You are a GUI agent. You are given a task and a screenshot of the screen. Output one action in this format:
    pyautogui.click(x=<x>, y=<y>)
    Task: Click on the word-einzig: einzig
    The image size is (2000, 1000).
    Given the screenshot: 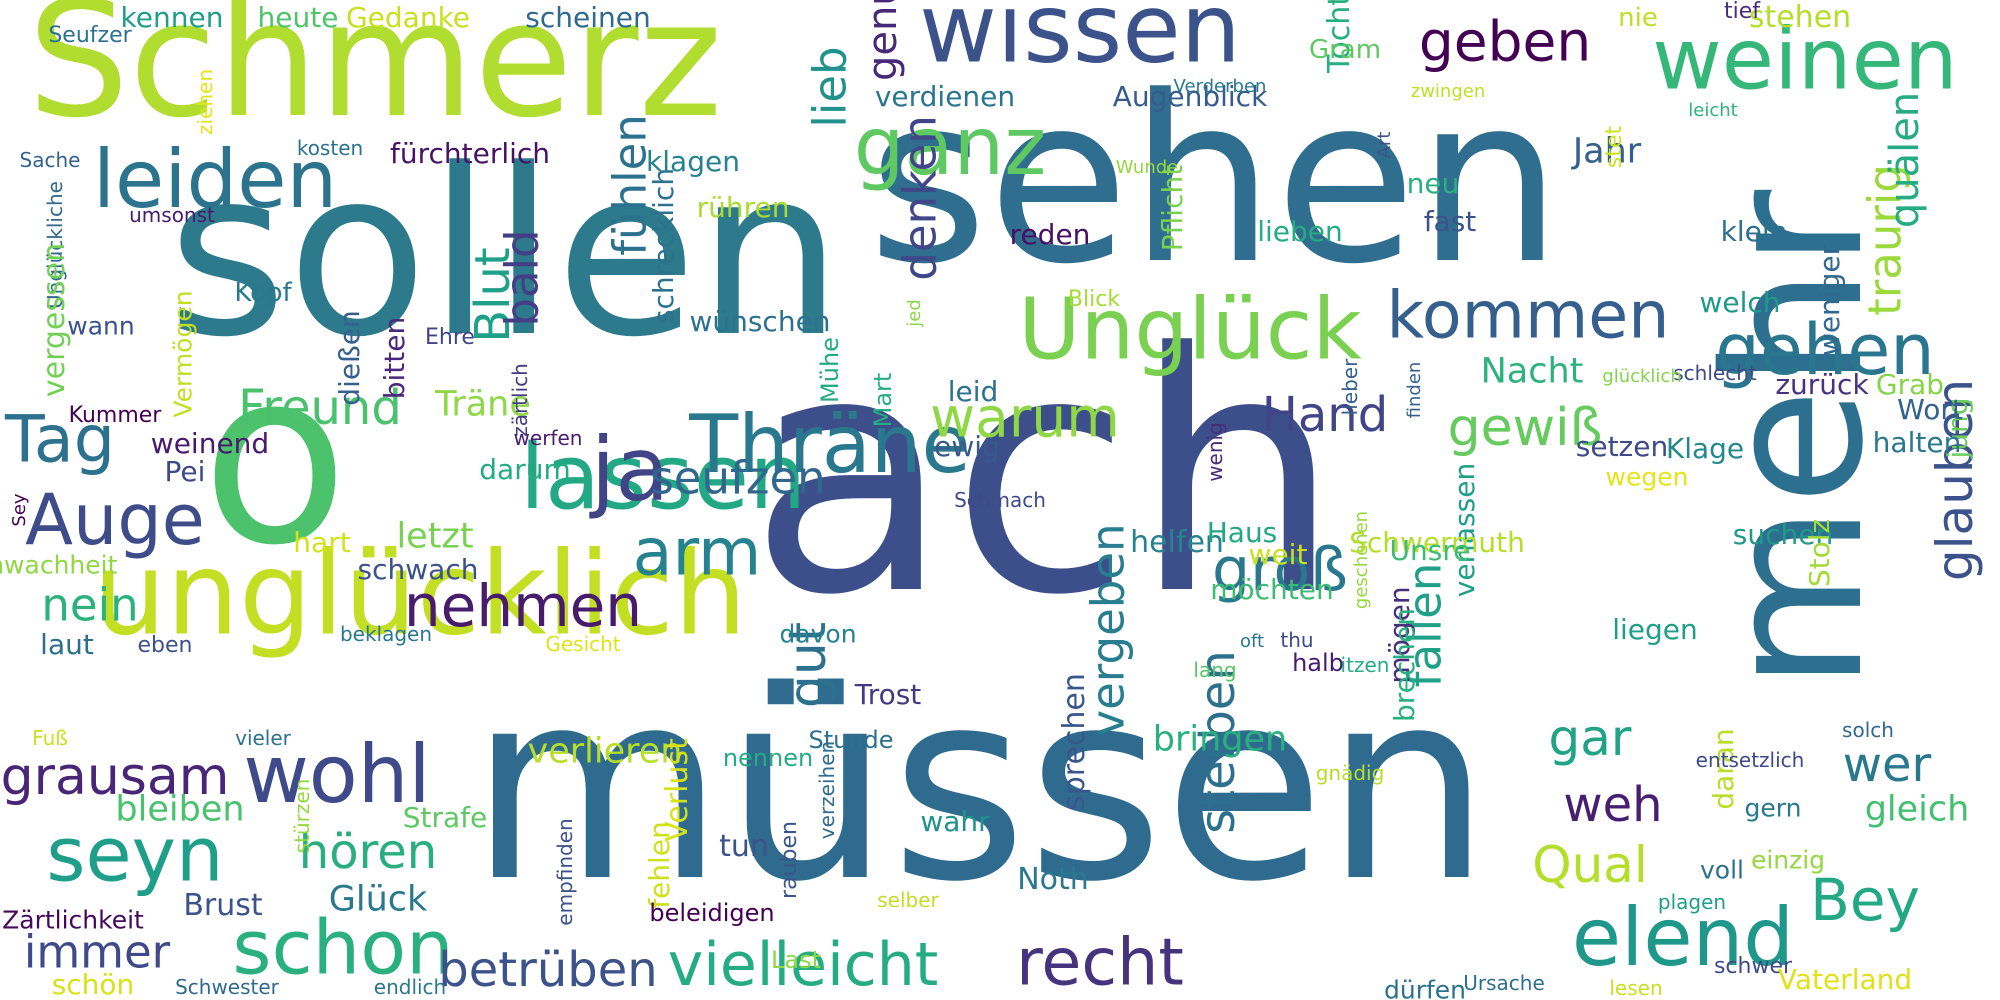 What is the action you would take?
    pyautogui.click(x=1788, y=860)
    